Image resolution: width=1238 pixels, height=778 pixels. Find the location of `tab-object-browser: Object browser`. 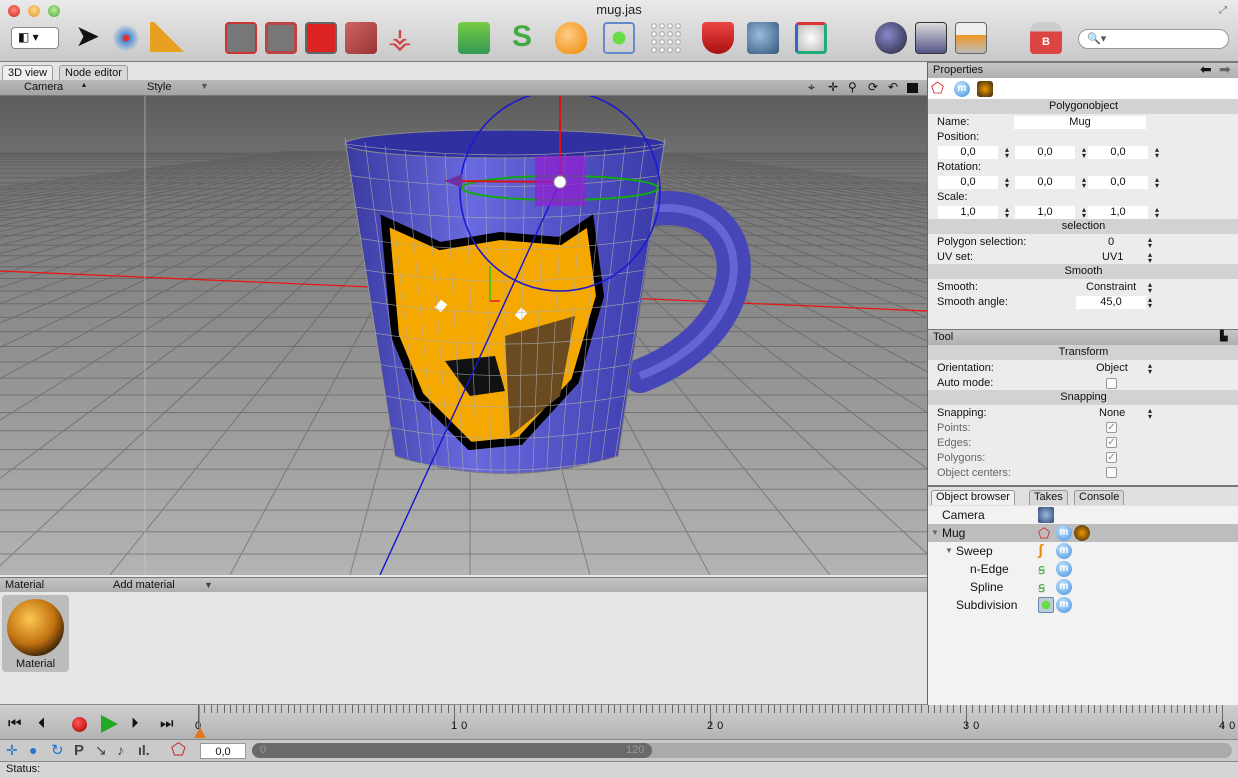

tab-object-browser: Object browser is located at coordinates (973, 497).